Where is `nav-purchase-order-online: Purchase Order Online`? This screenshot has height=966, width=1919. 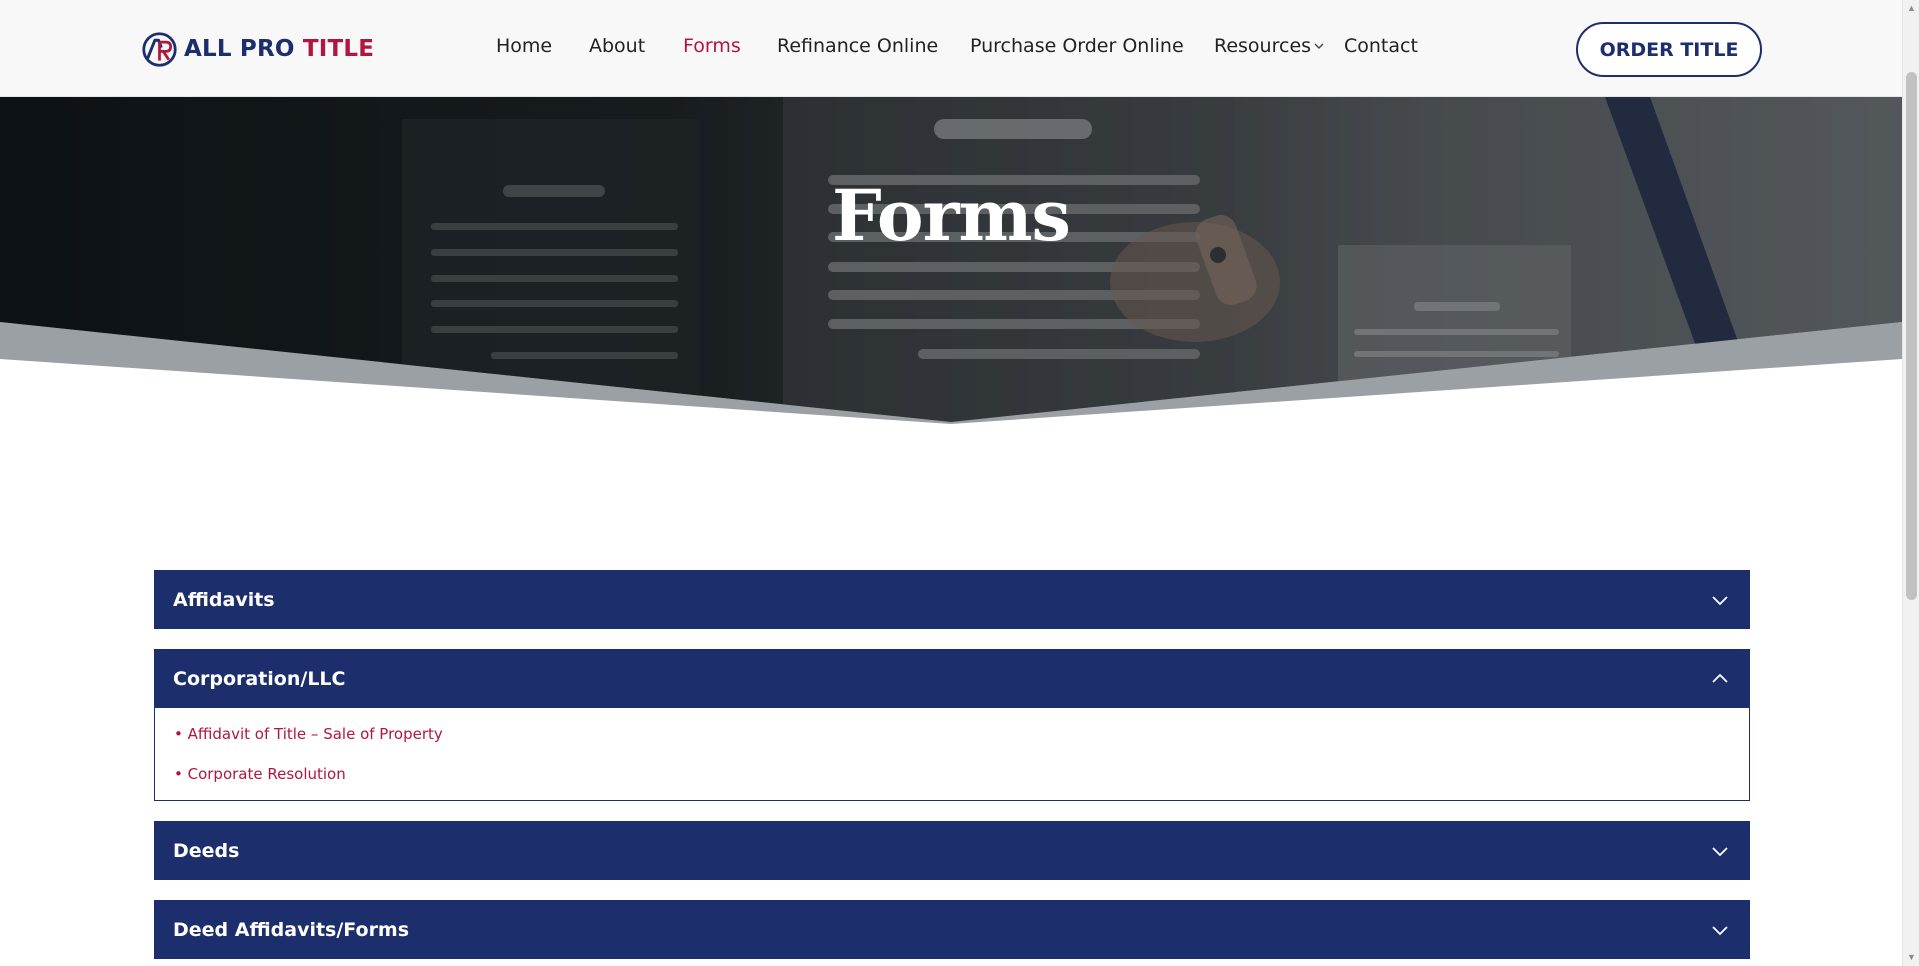 nav-purchase-order-online: Purchase Order Online is located at coordinates (1077, 46).